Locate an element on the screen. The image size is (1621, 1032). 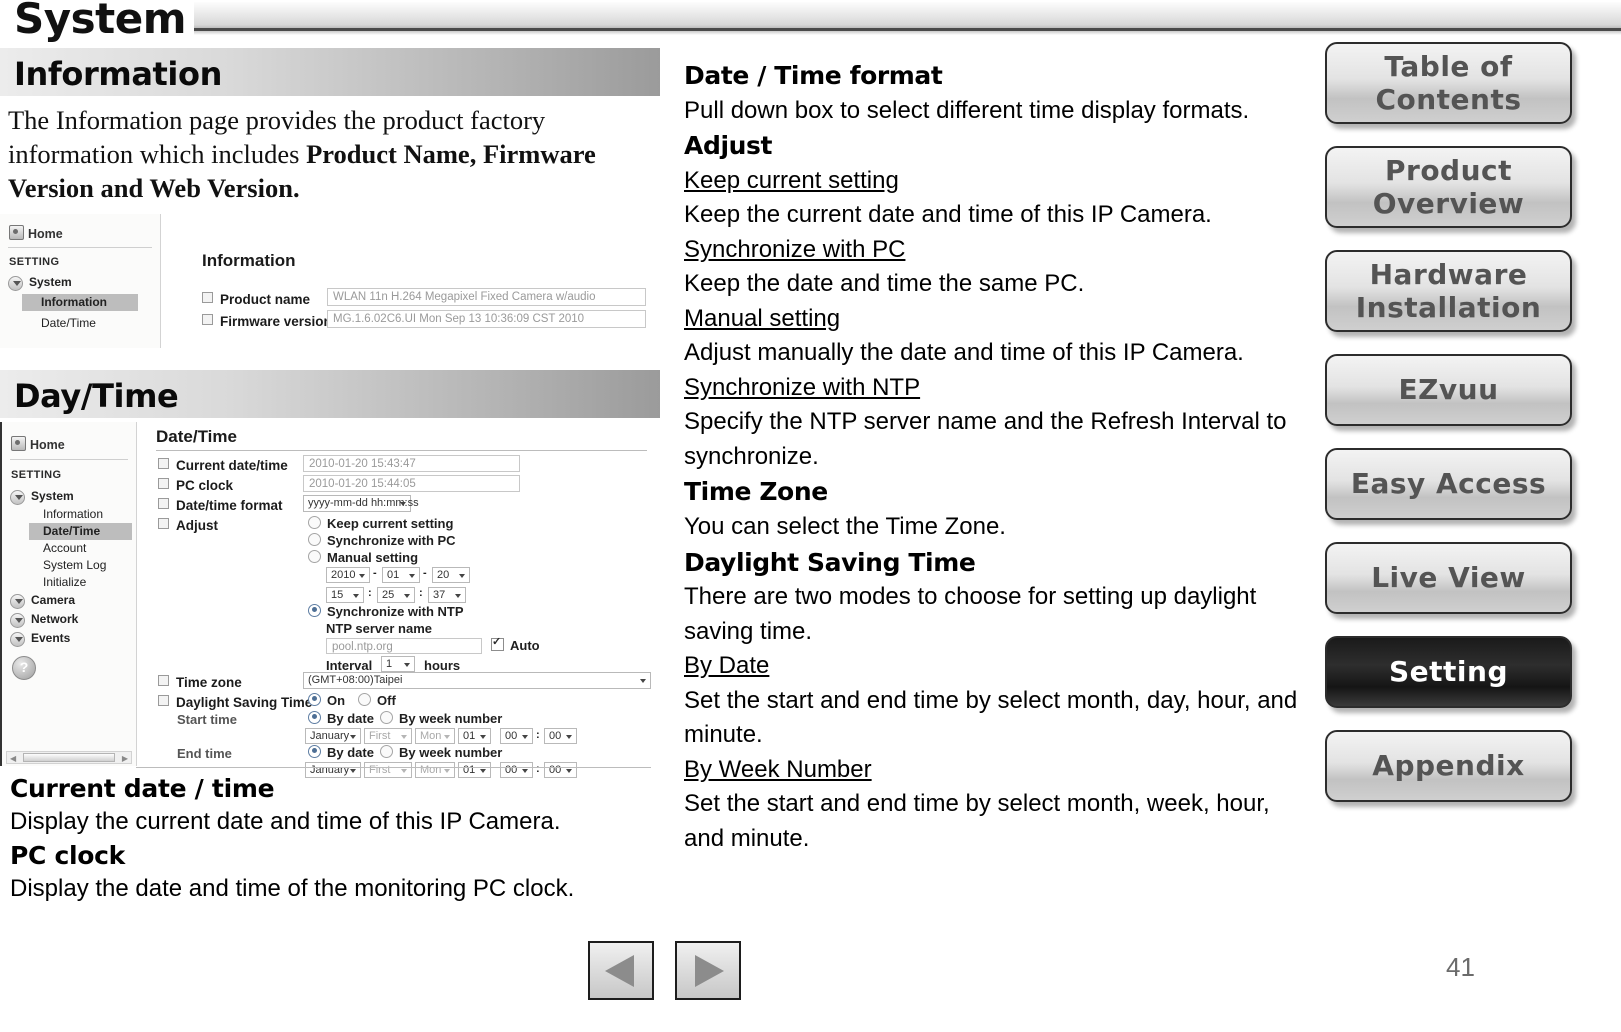
label-hours: hours is located at coordinates (442, 665).